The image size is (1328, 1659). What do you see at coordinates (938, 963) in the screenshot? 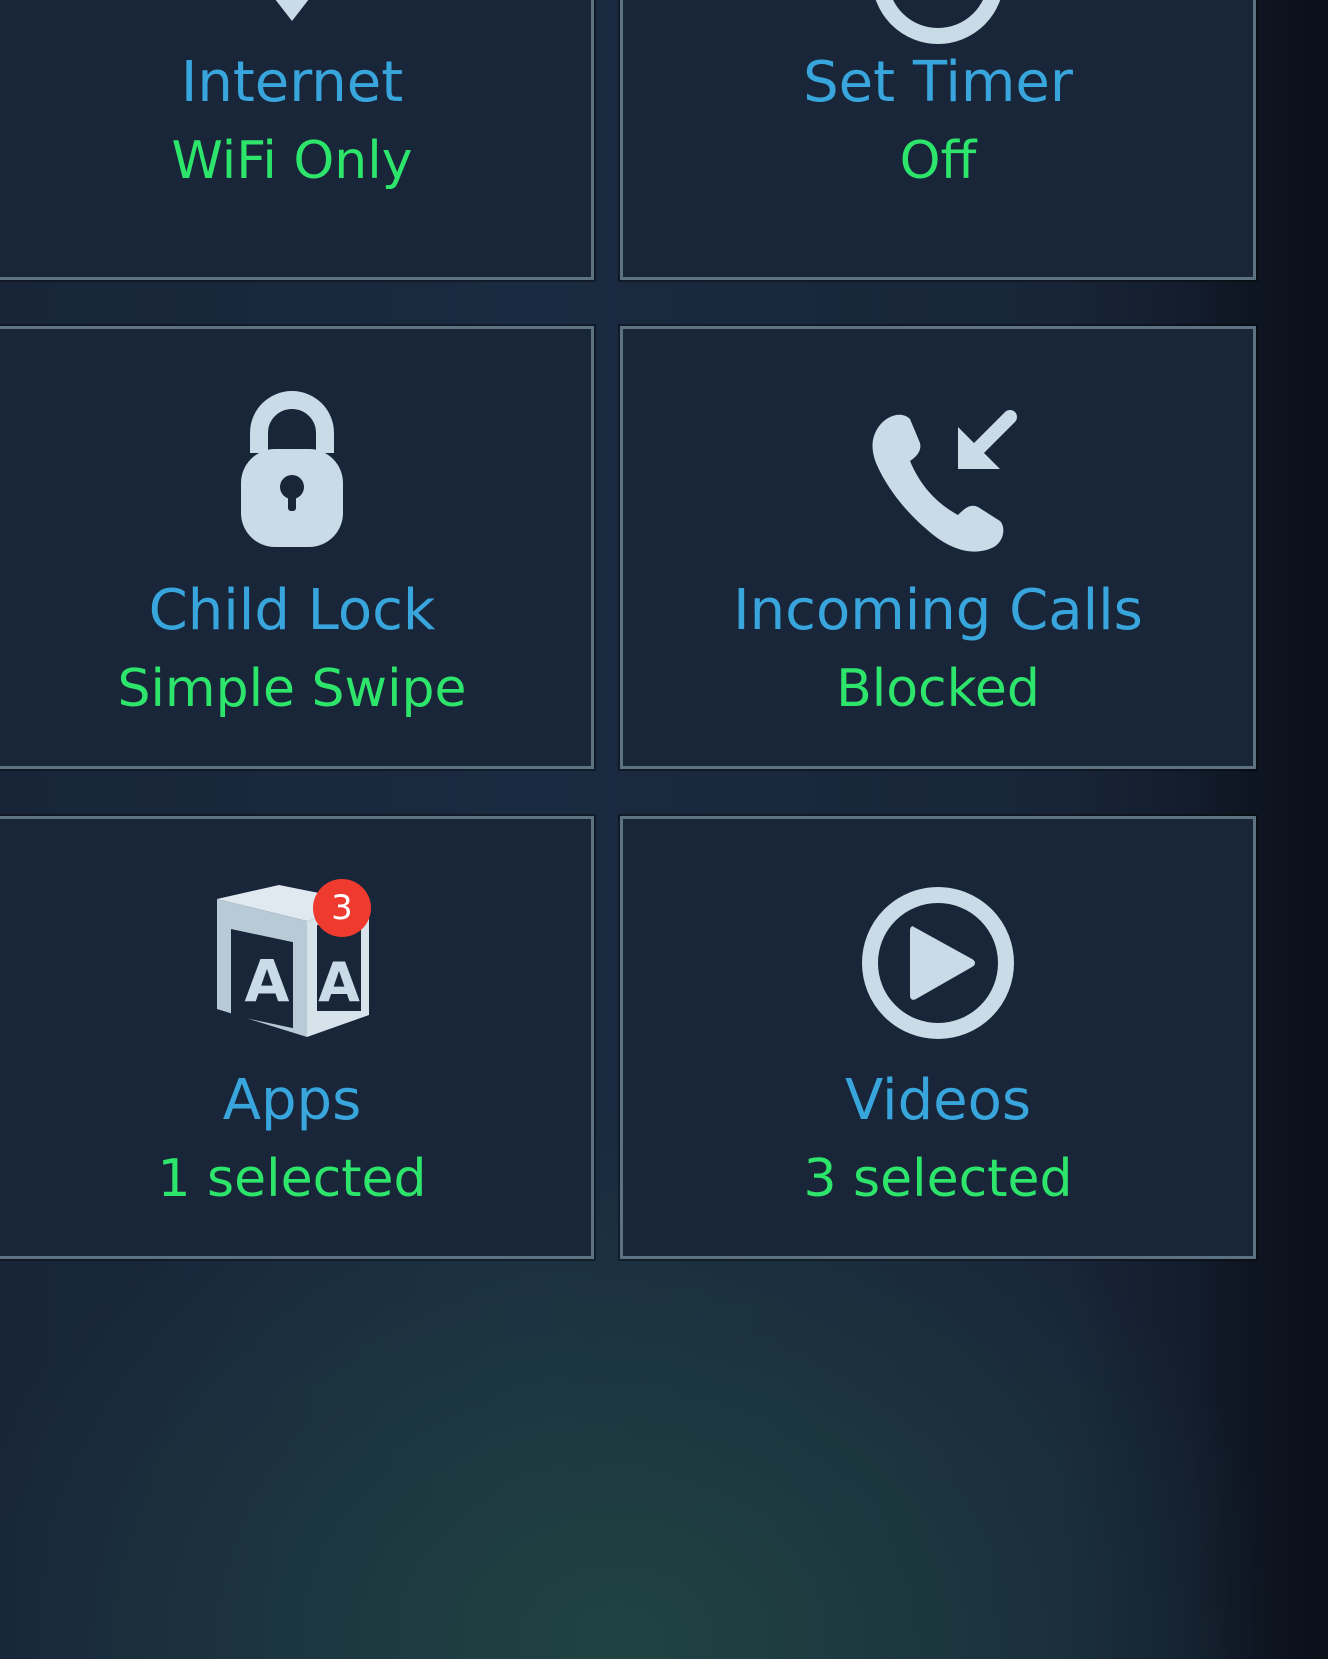
I see `play-circle-icon` at bounding box center [938, 963].